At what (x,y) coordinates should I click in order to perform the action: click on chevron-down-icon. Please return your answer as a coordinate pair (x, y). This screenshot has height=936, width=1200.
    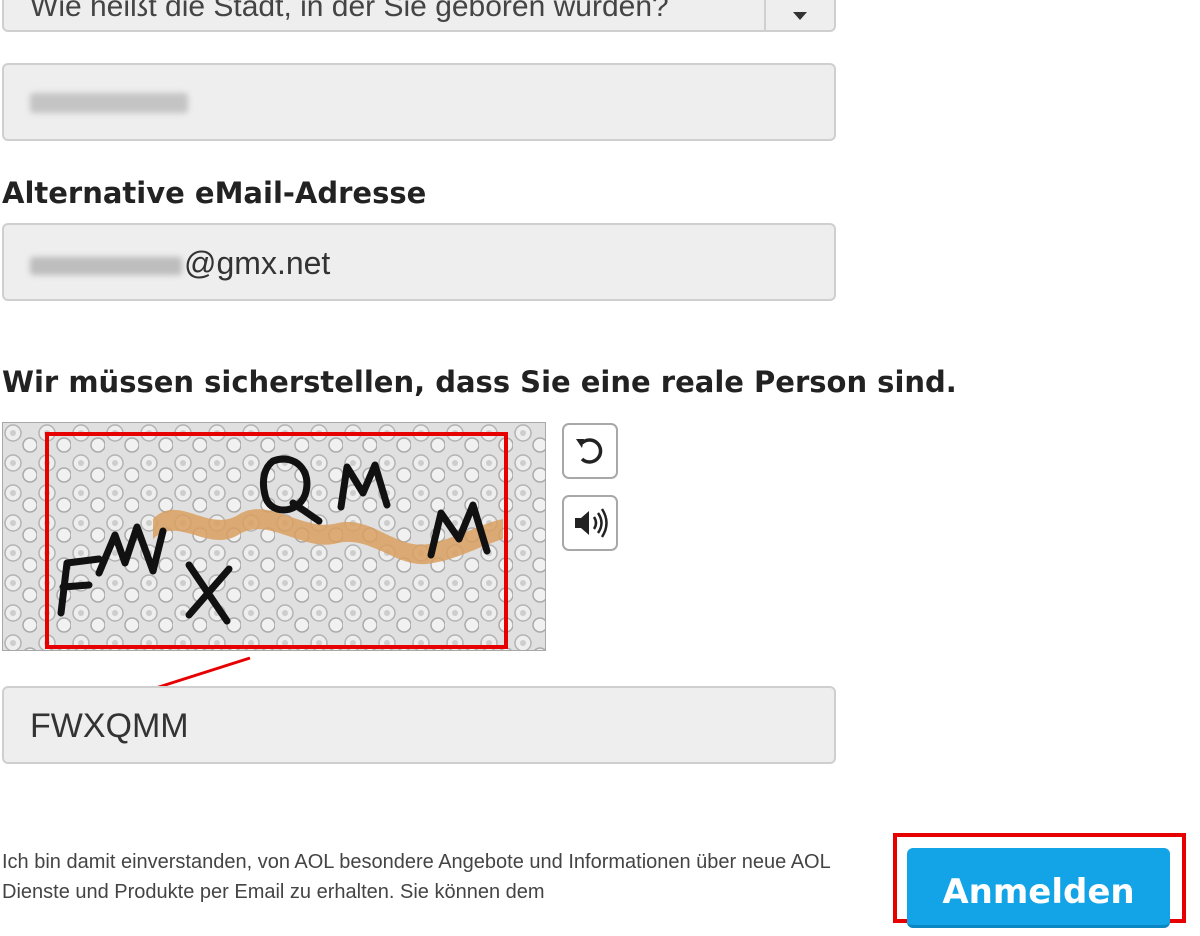
    Looking at the image, I should click on (800, 16).